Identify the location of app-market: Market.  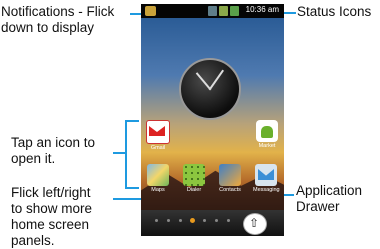
(267, 134).